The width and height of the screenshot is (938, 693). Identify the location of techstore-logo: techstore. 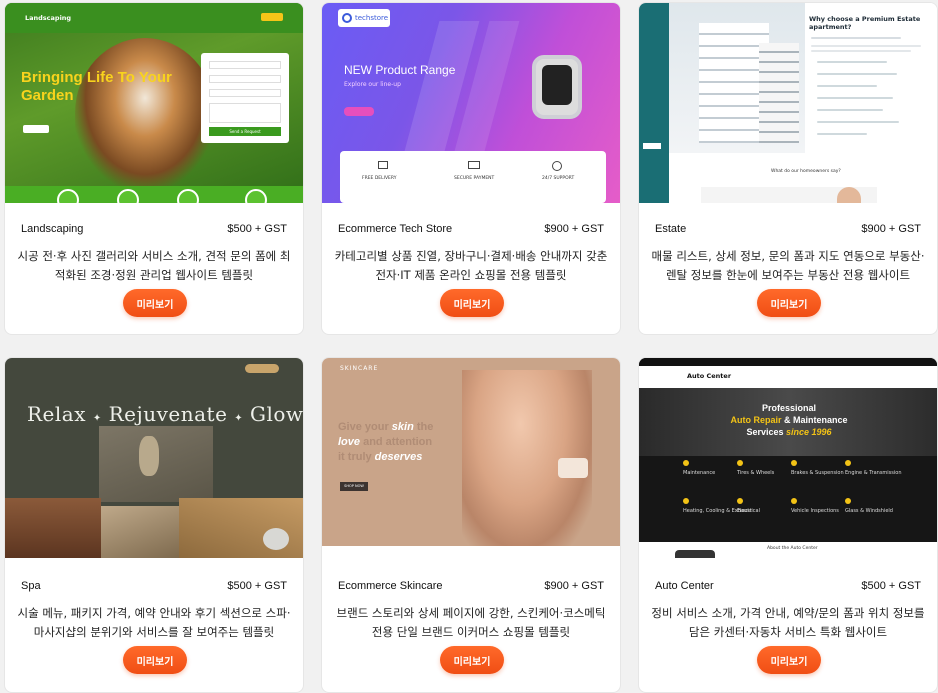
(372, 18).